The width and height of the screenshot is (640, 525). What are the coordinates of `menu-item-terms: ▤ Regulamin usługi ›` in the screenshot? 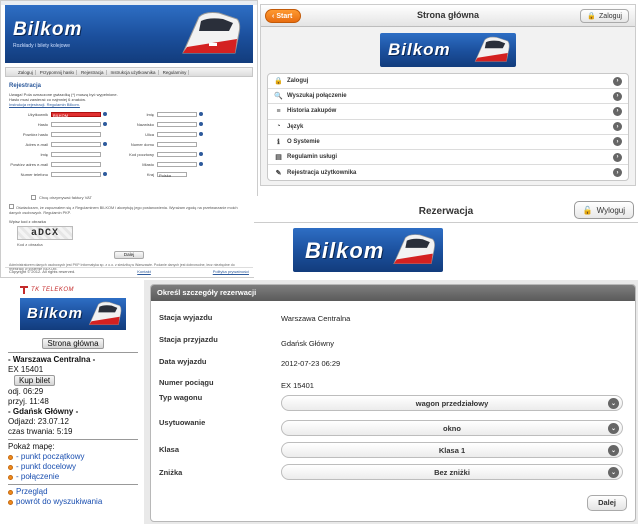 It's located at (448, 158).